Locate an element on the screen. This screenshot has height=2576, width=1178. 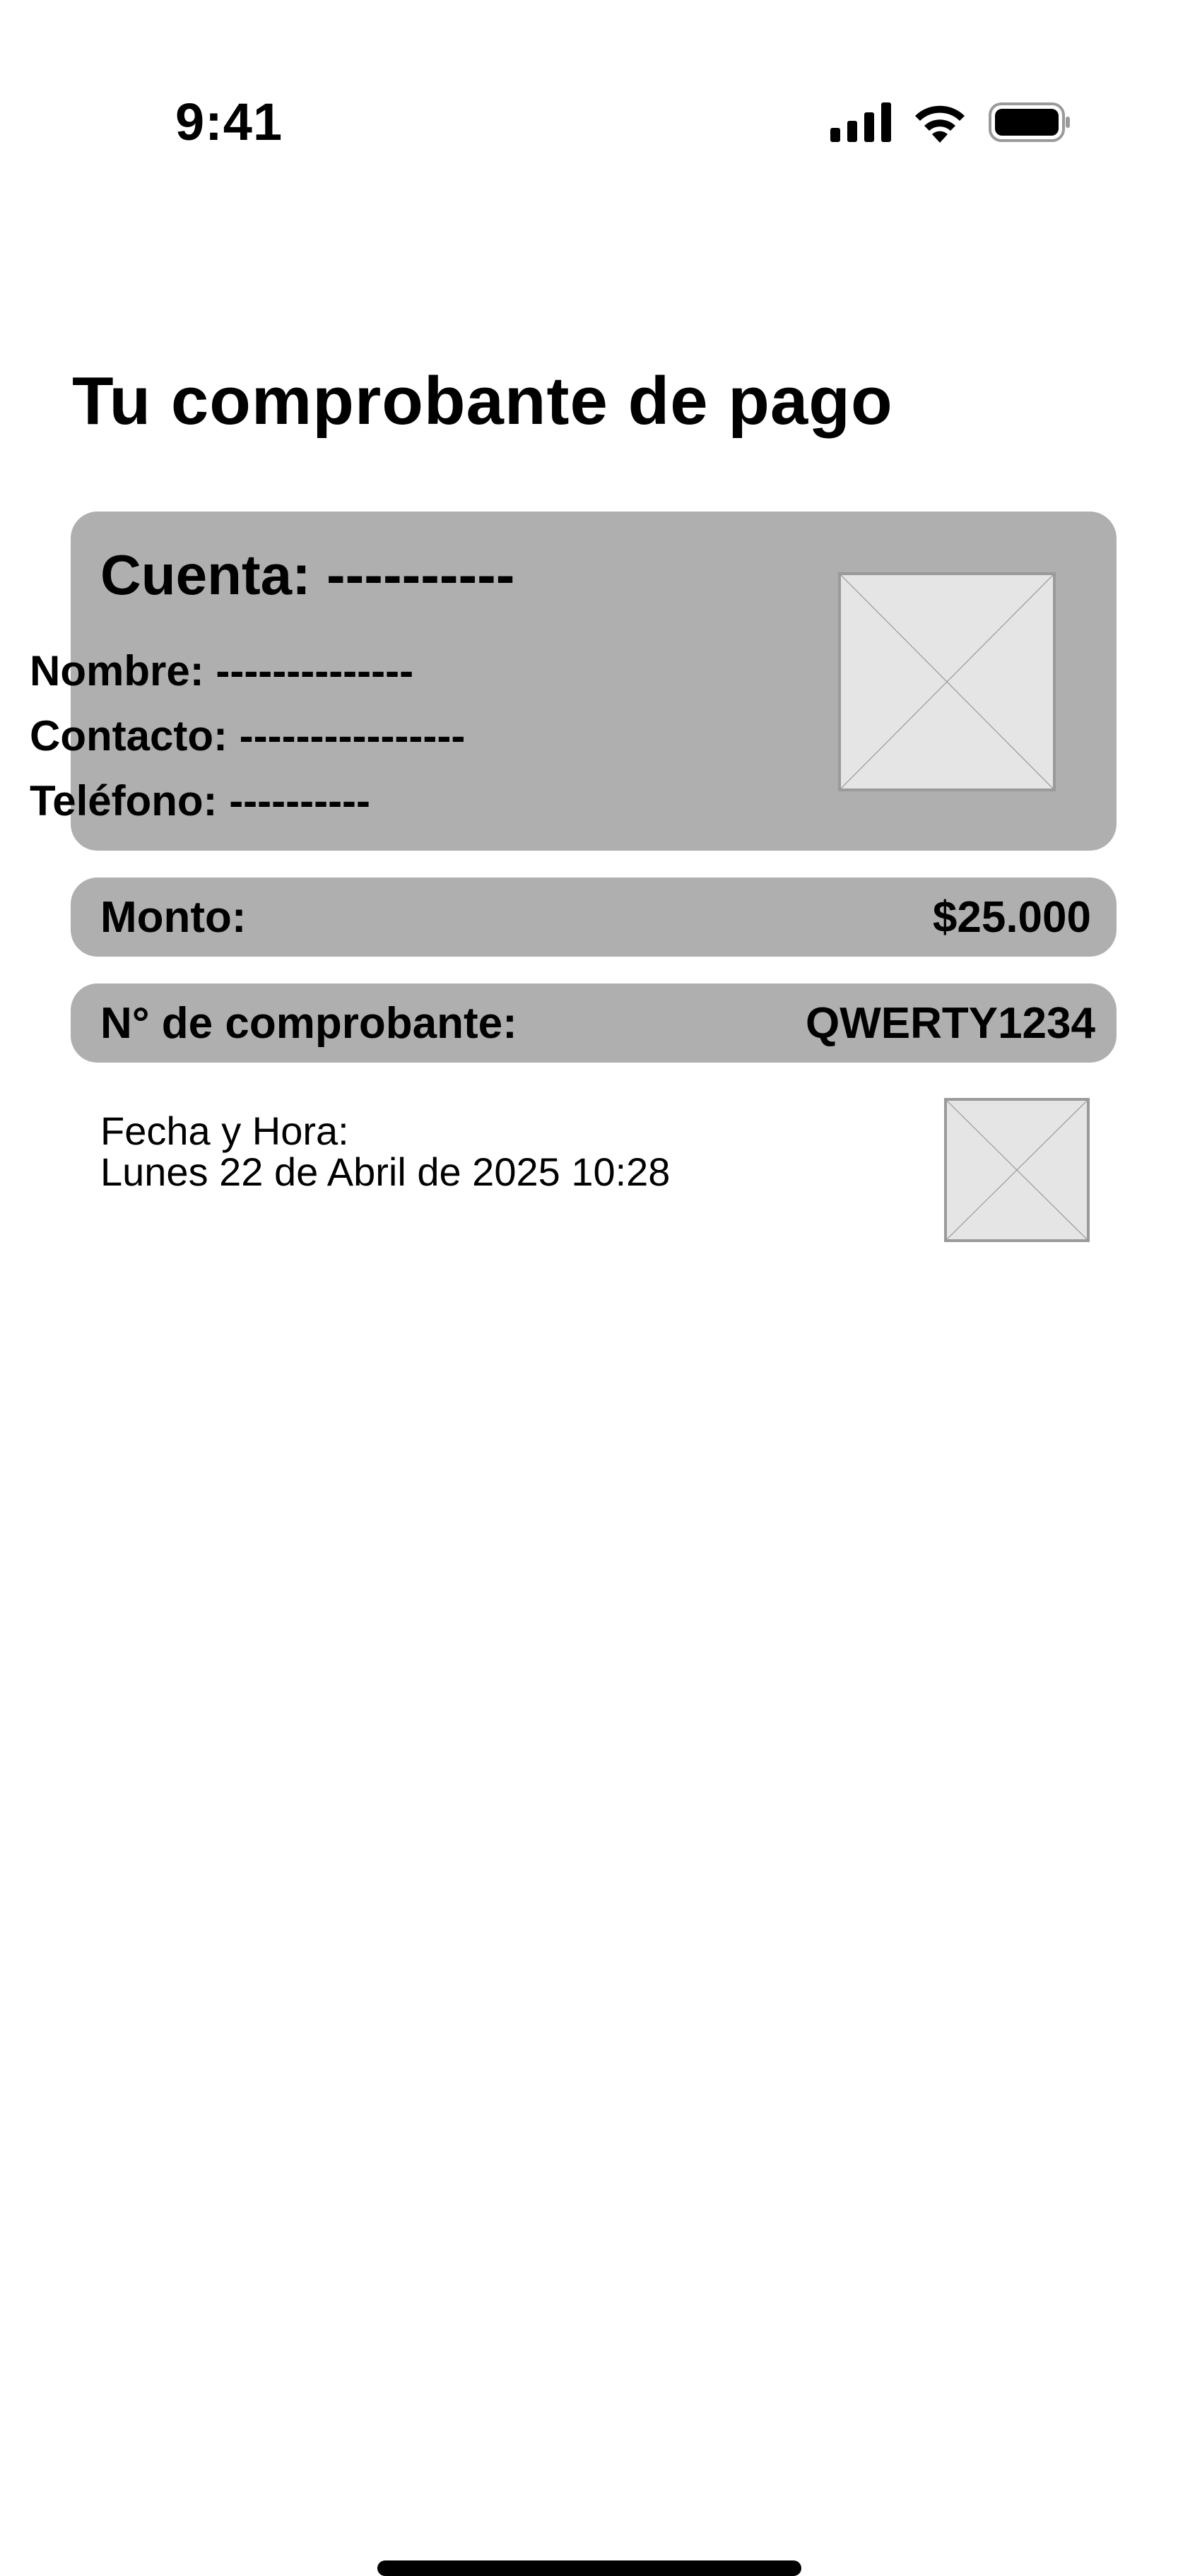
home-indicator is located at coordinates (589, 2568).